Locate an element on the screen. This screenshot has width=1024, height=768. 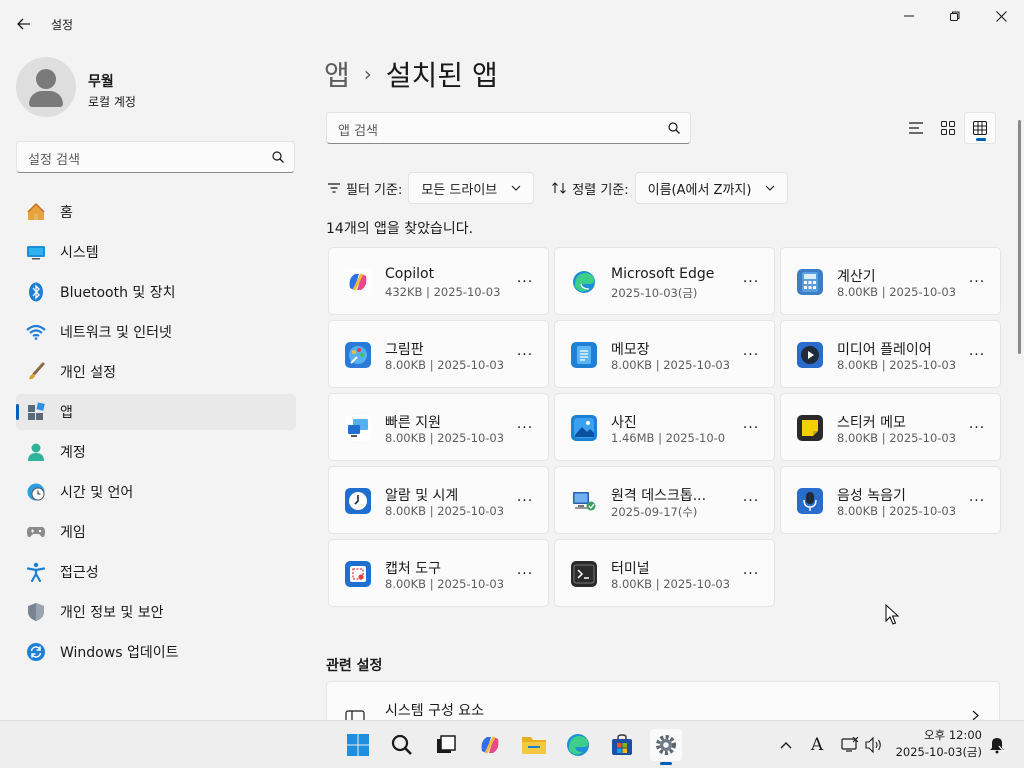
app-card-snipping-tool: 캡처 도구 8.00KB | 2025-10-03 ··· is located at coordinates (438, 573).